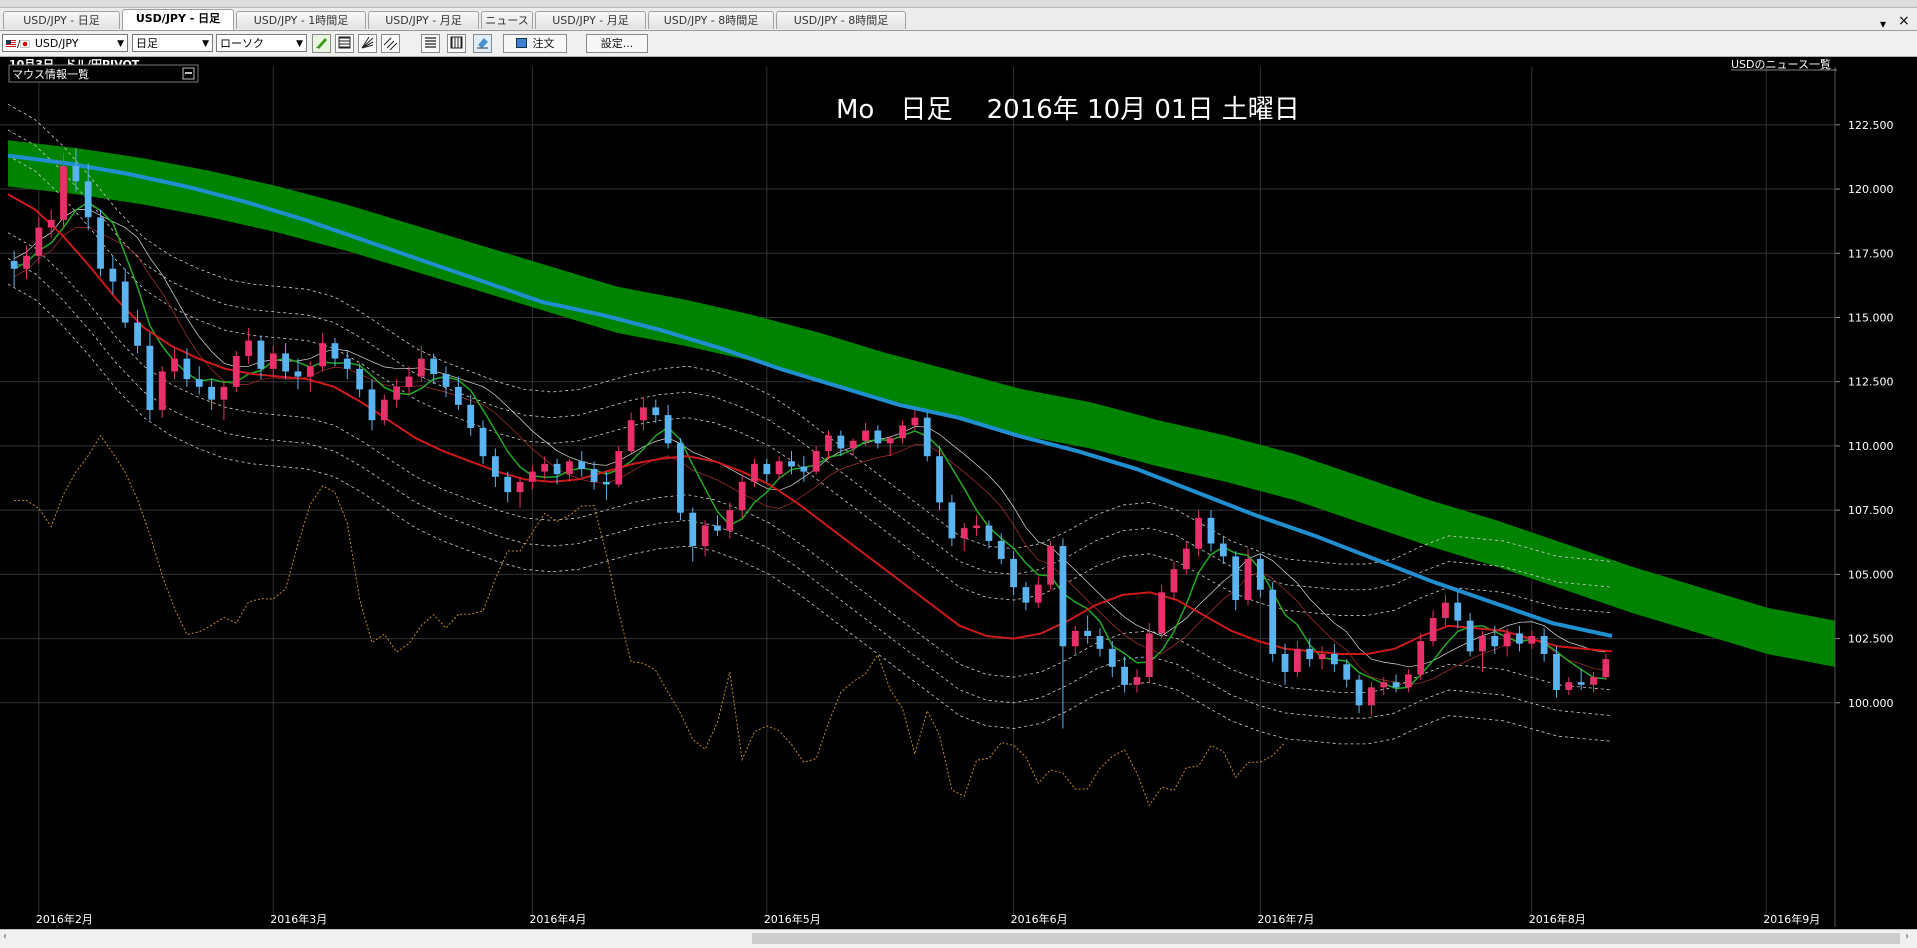 The width and height of the screenshot is (1917, 948). What do you see at coordinates (521, 43) in the screenshot?
I see `order-icon` at bounding box center [521, 43].